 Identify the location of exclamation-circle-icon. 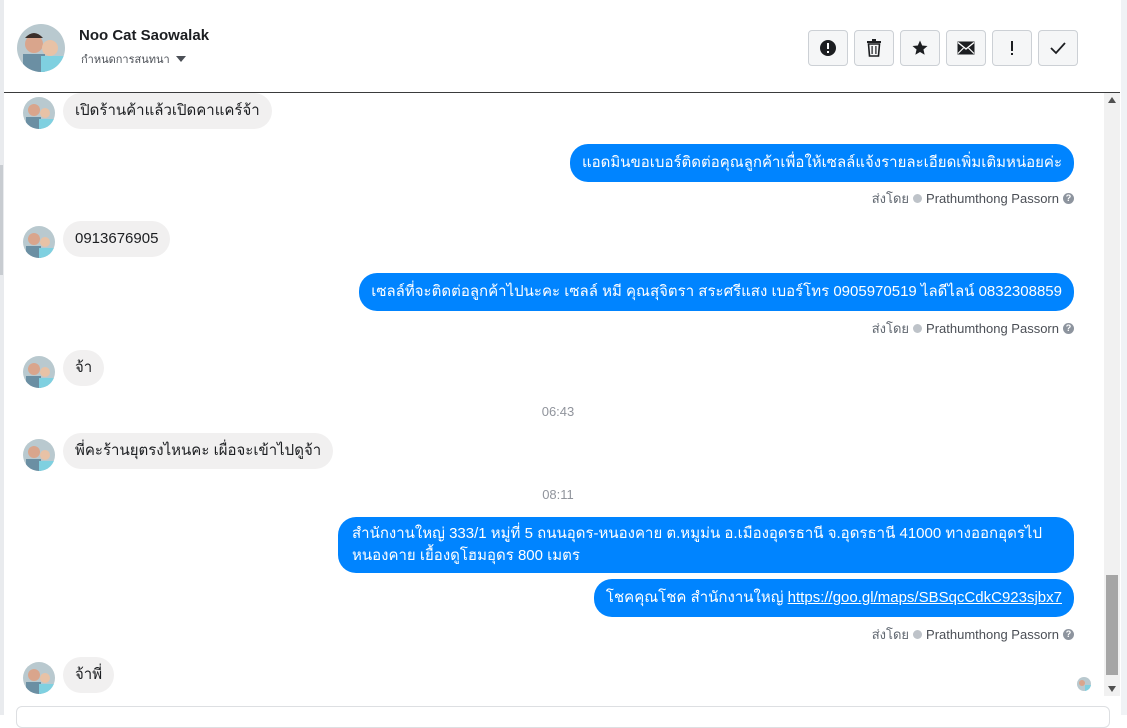
(828, 48).